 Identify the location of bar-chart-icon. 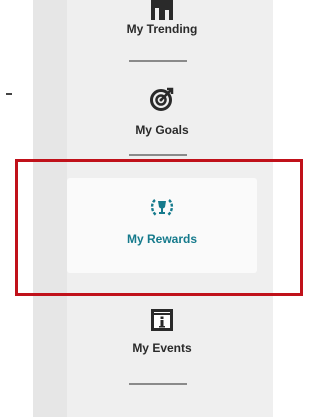
(162, 11).